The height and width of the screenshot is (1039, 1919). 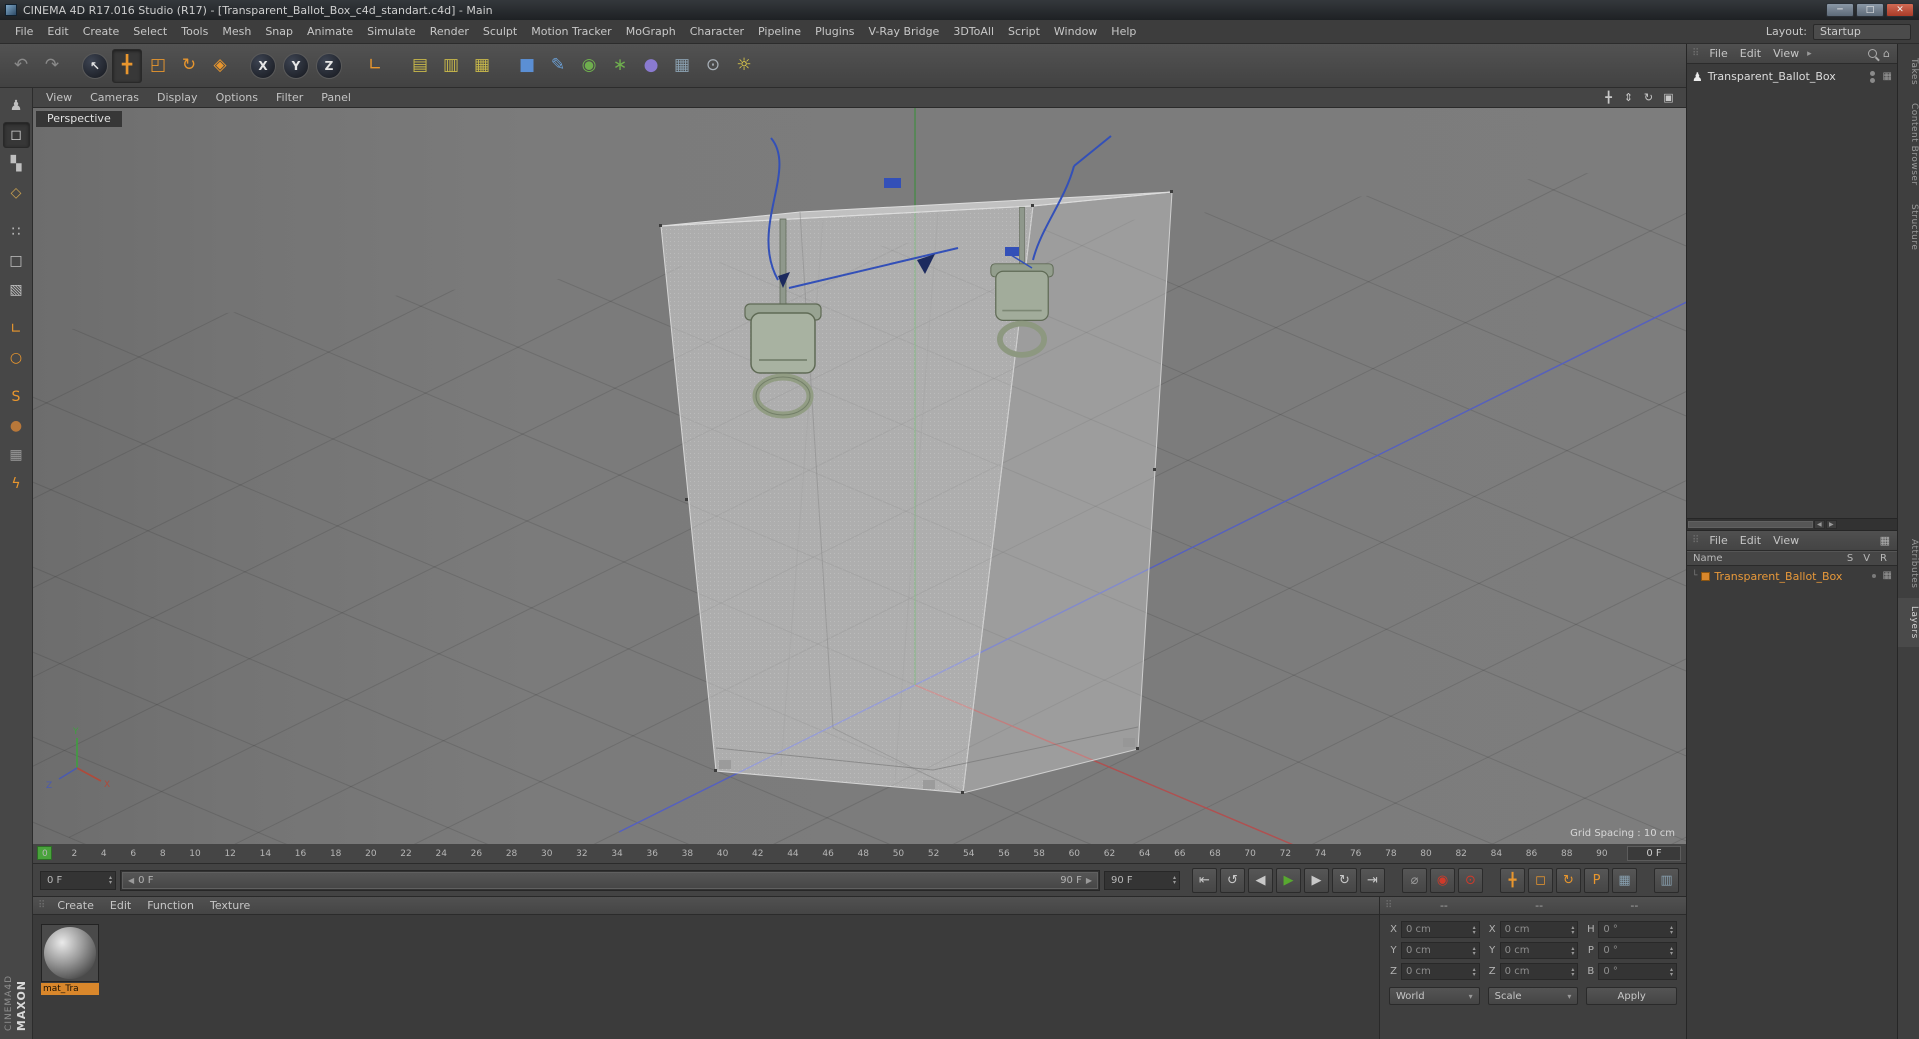 What do you see at coordinates (70, 989) in the screenshot?
I see `material-name-label: mat_Tra` at bounding box center [70, 989].